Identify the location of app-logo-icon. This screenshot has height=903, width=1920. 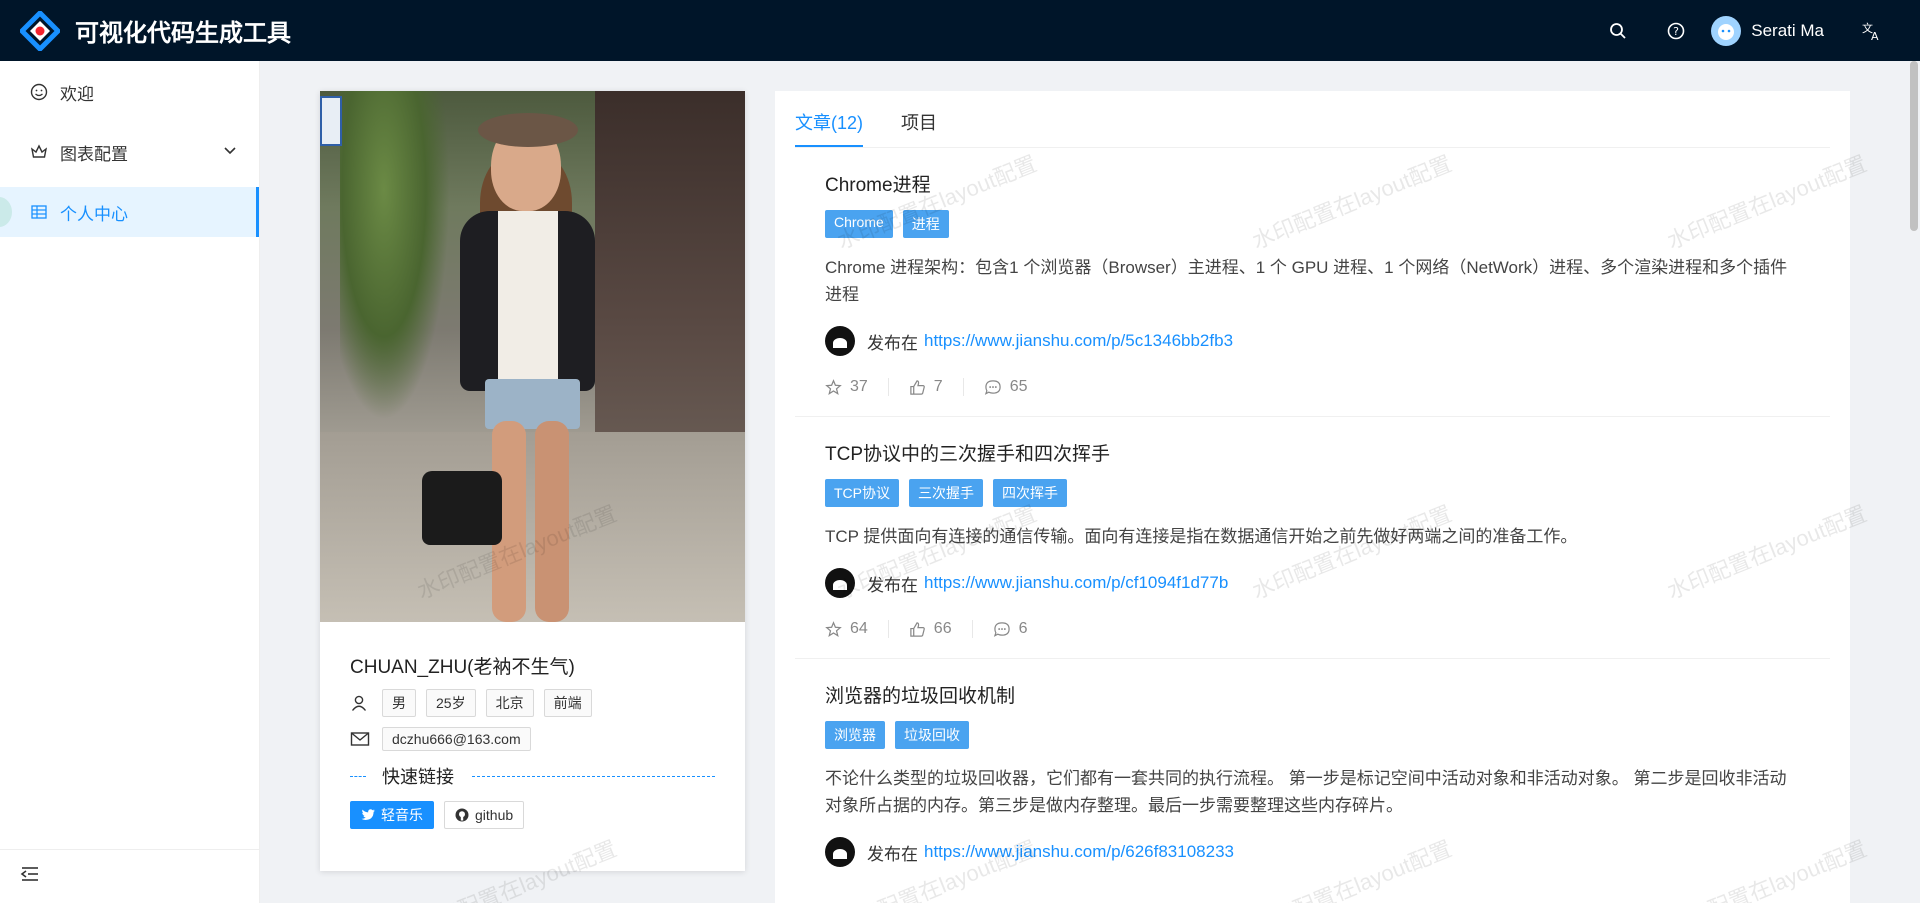
(40, 30).